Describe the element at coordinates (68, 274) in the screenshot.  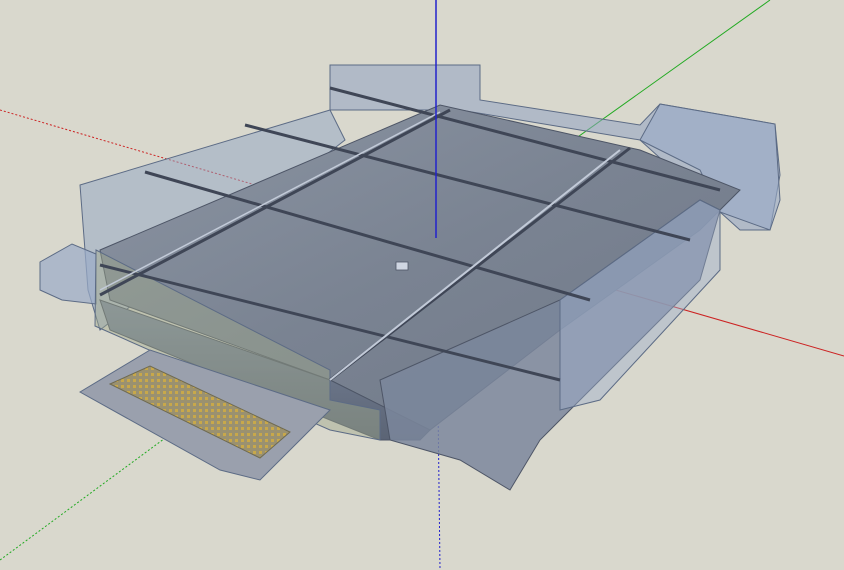
I see `left-annex` at that location.